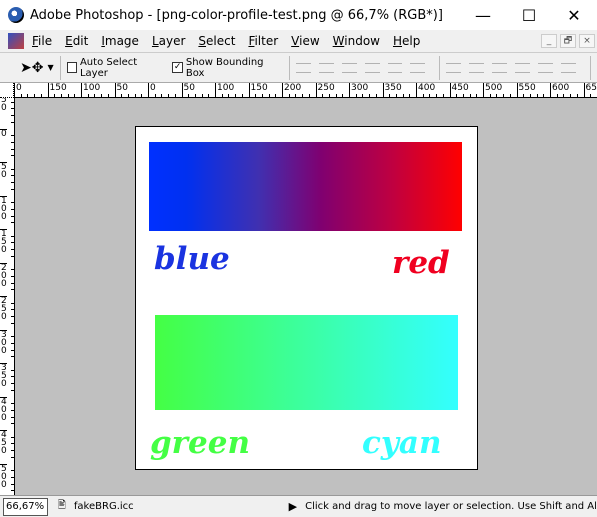 The image size is (597, 517). What do you see at coordinates (31, 68) in the screenshot?
I see `move-tool-icon: ➤✥` at bounding box center [31, 68].